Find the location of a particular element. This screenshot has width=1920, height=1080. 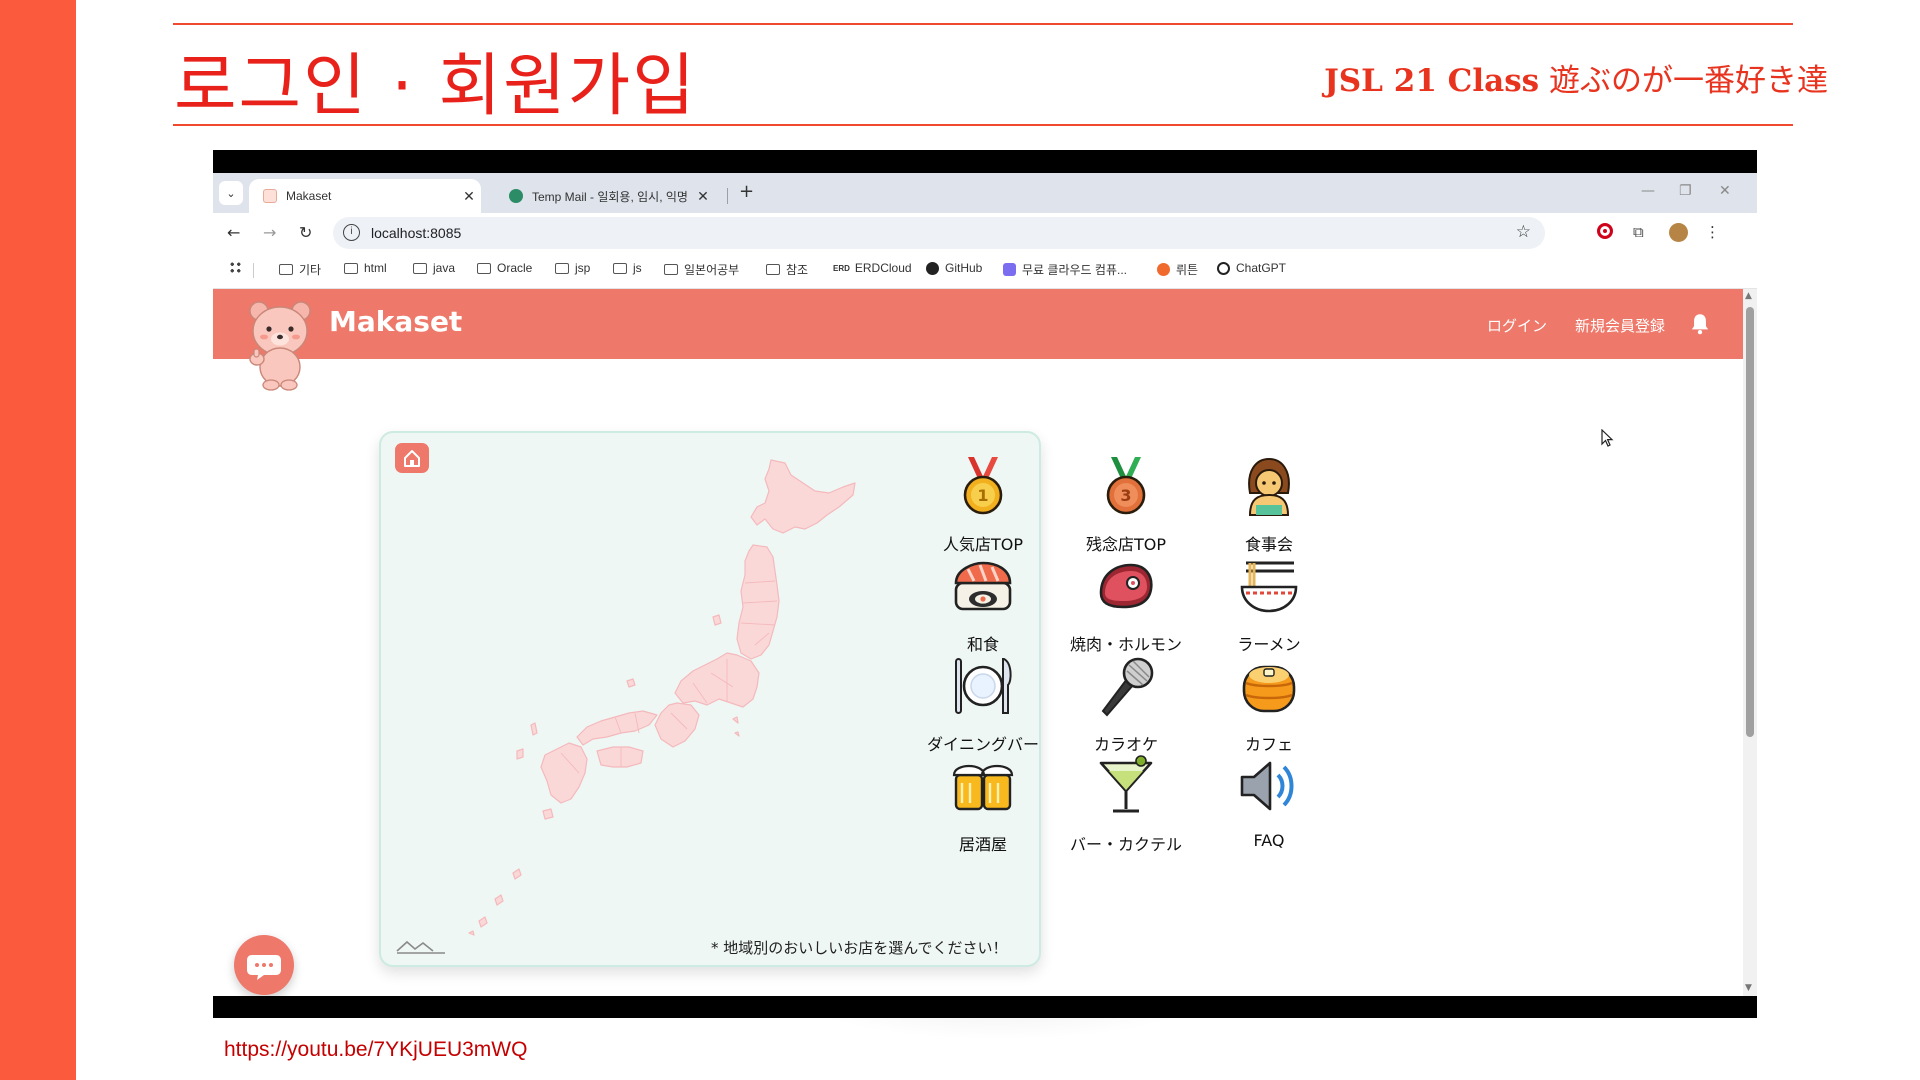

bookmark-folder-reference: 참조 is located at coordinates (787, 269).